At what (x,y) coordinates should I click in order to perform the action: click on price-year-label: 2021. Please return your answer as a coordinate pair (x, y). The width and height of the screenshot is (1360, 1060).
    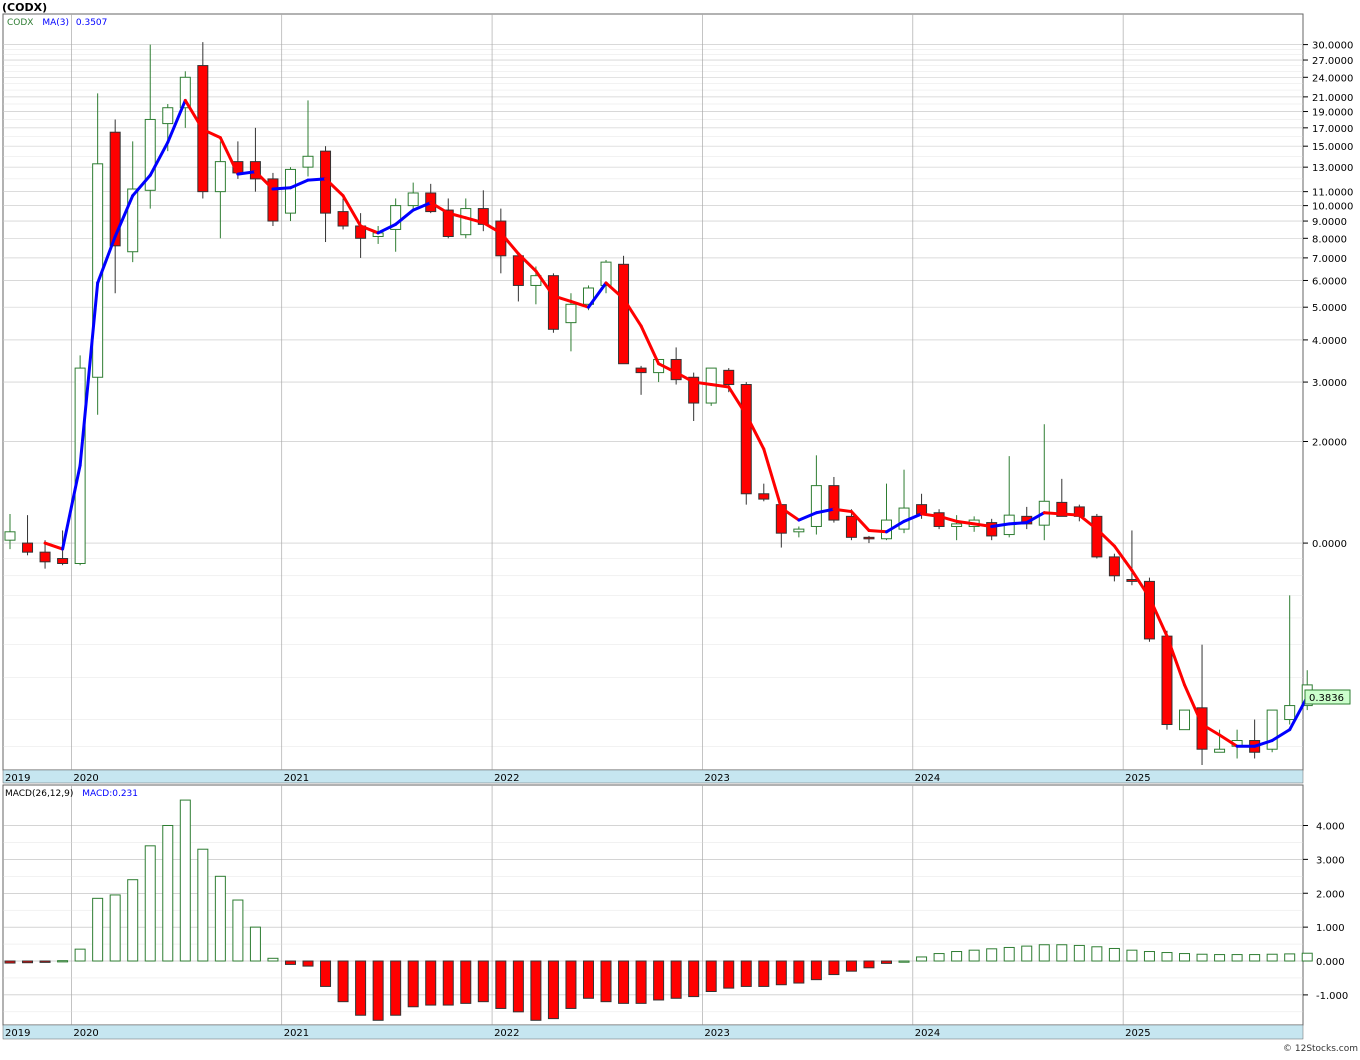
    Looking at the image, I should click on (296, 778).